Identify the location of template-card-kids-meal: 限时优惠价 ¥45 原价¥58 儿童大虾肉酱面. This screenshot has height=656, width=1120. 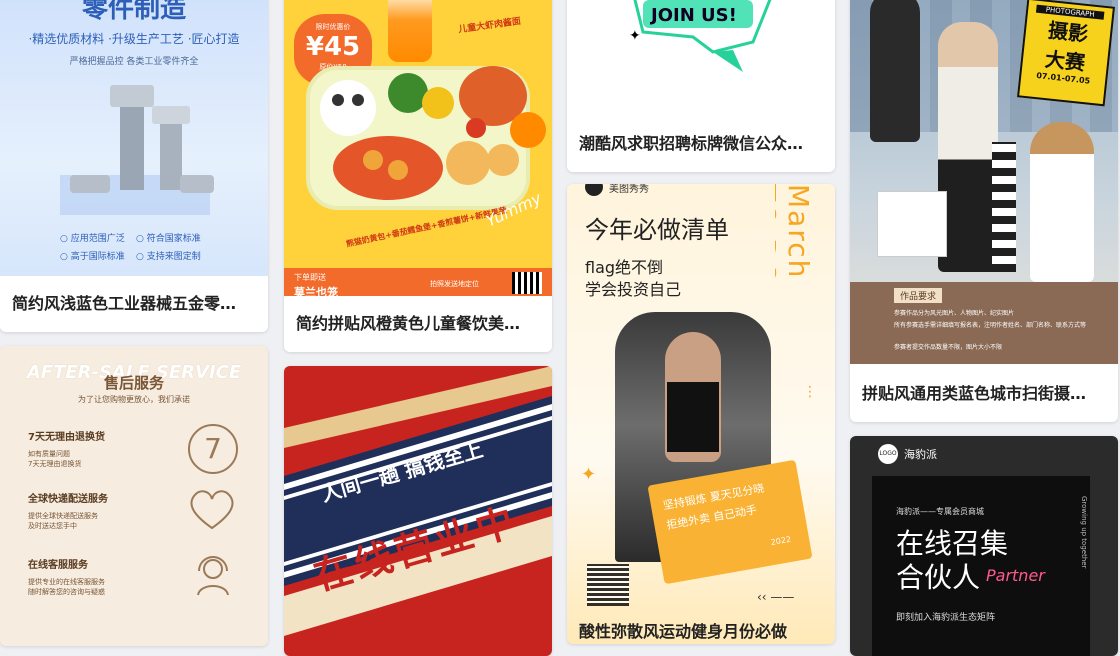
(418, 176).